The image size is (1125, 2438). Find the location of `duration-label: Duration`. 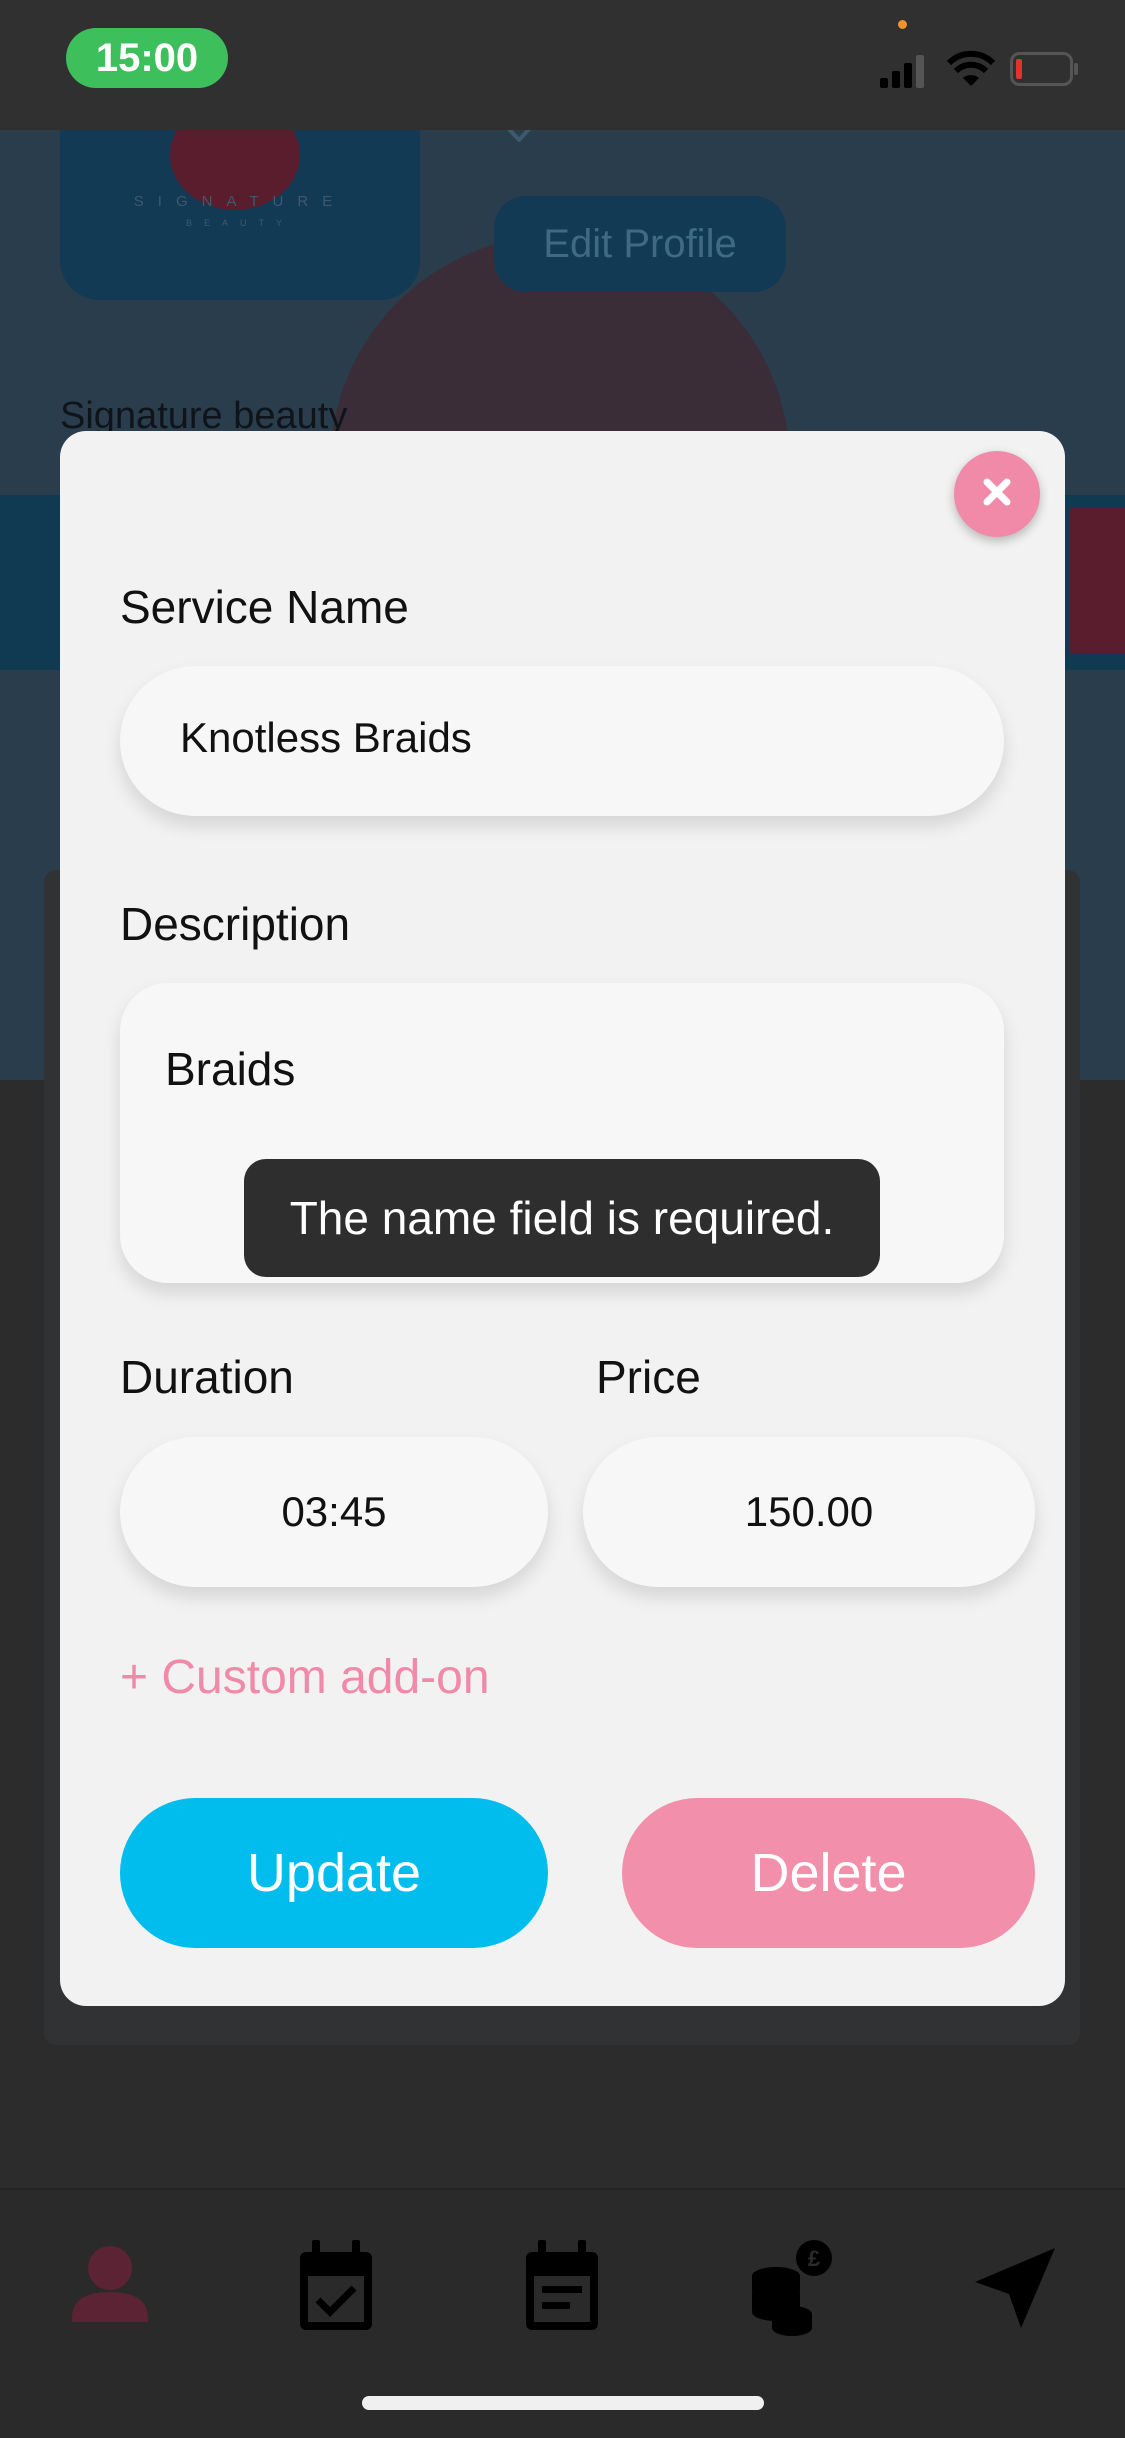

duration-label: Duration is located at coordinates (207, 1377).